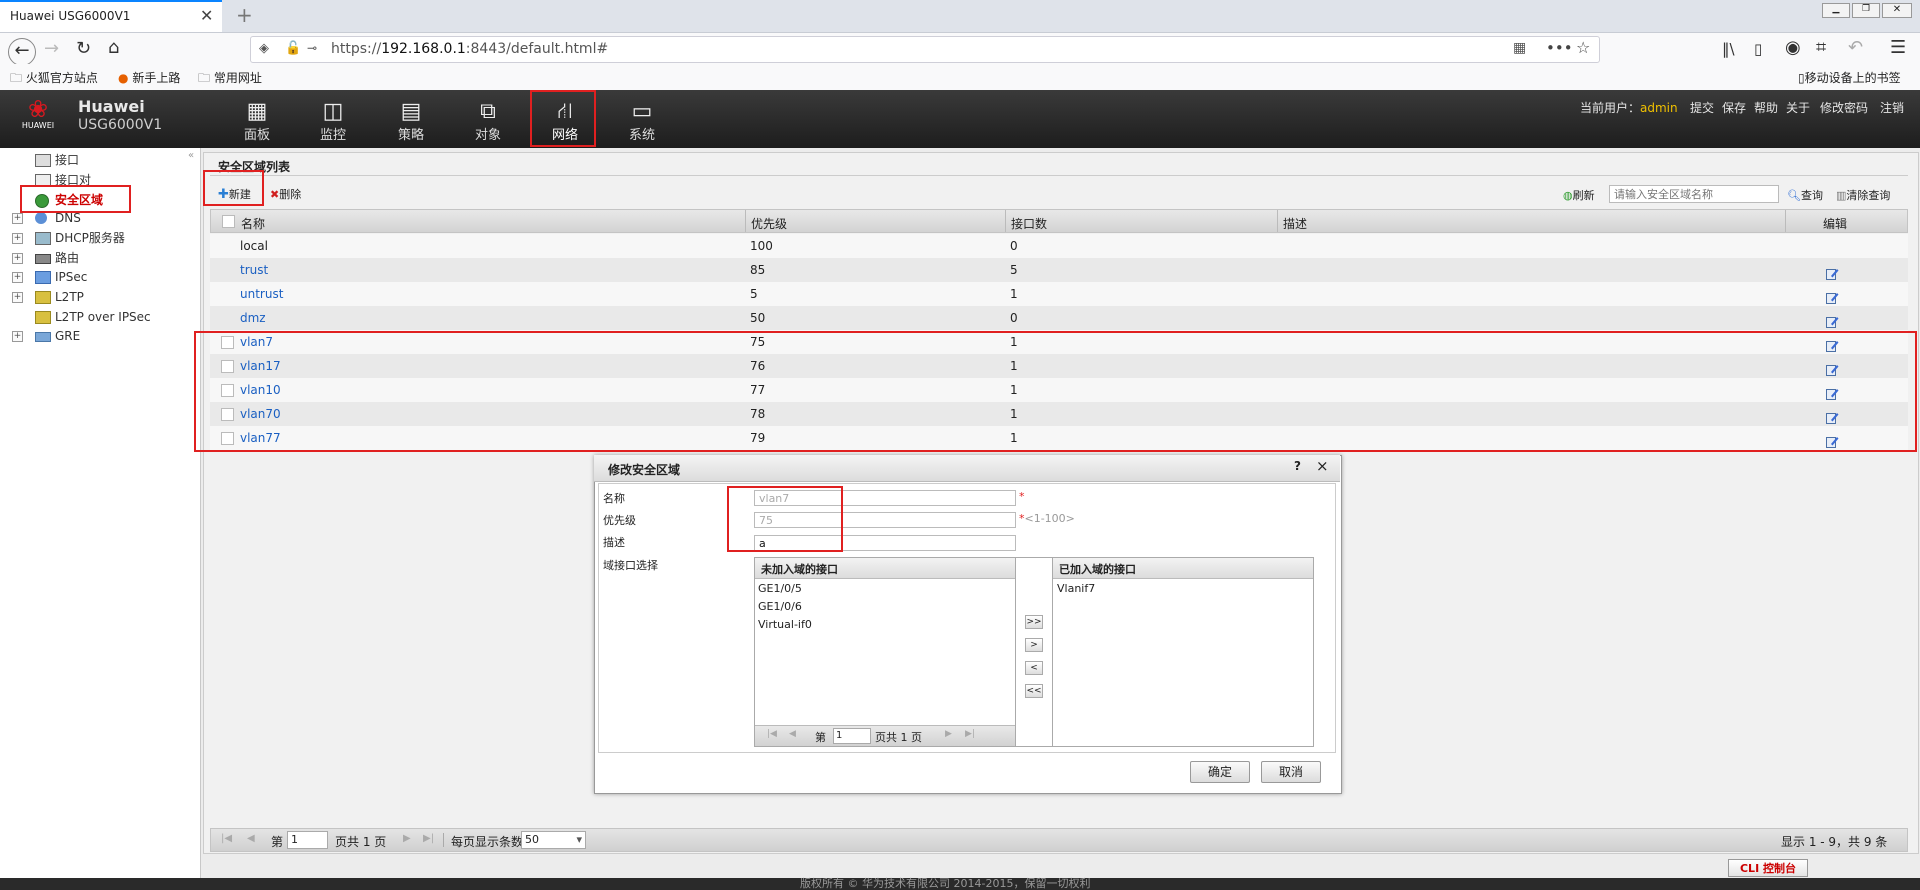 The height and width of the screenshot is (890, 1920). What do you see at coordinates (113, 48) in the screenshot?
I see `home-icon: ⌂` at bounding box center [113, 48].